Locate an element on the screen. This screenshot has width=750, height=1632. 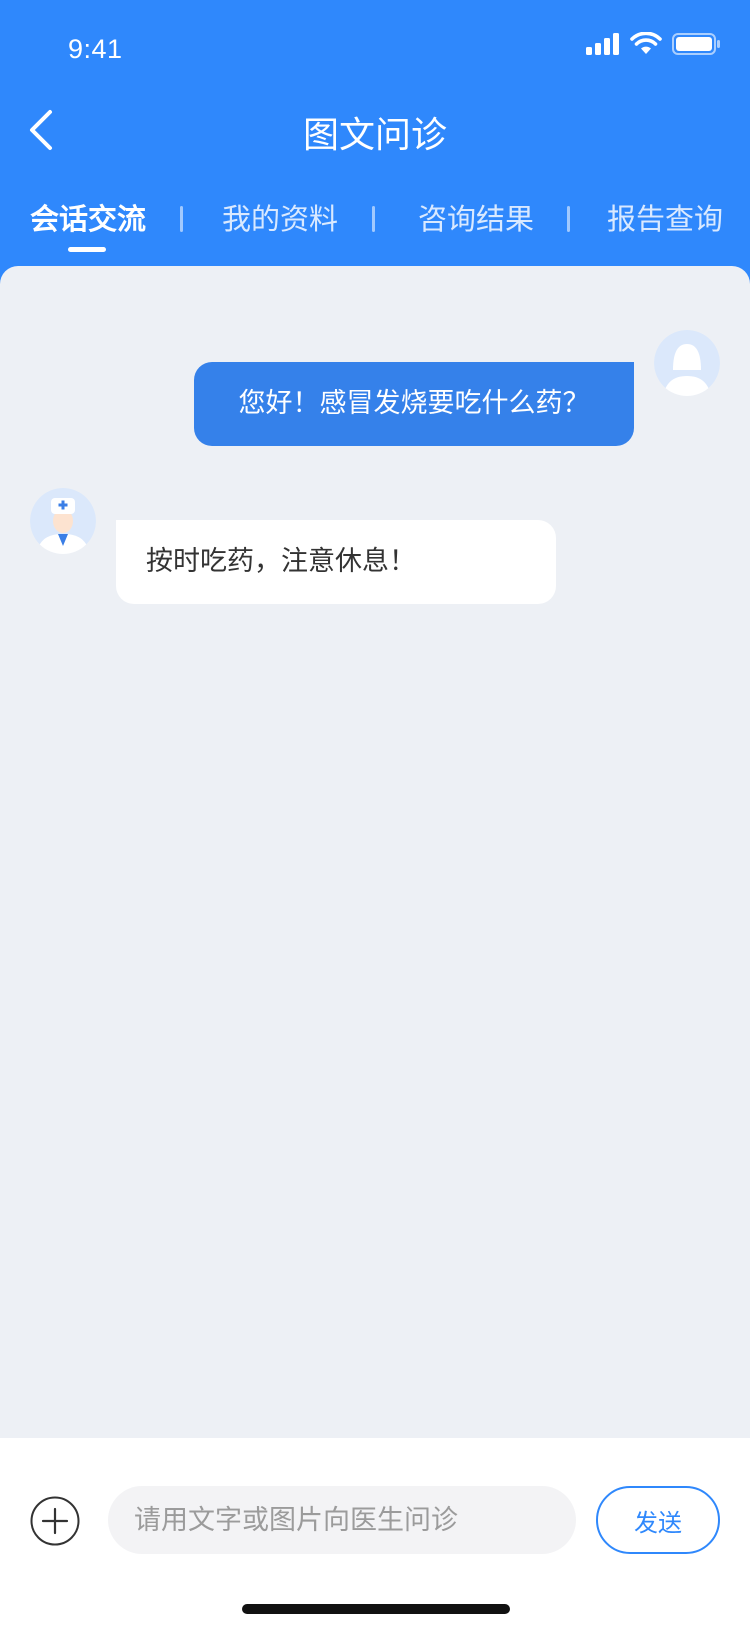
active-tab-indicator is located at coordinates (87, 249).